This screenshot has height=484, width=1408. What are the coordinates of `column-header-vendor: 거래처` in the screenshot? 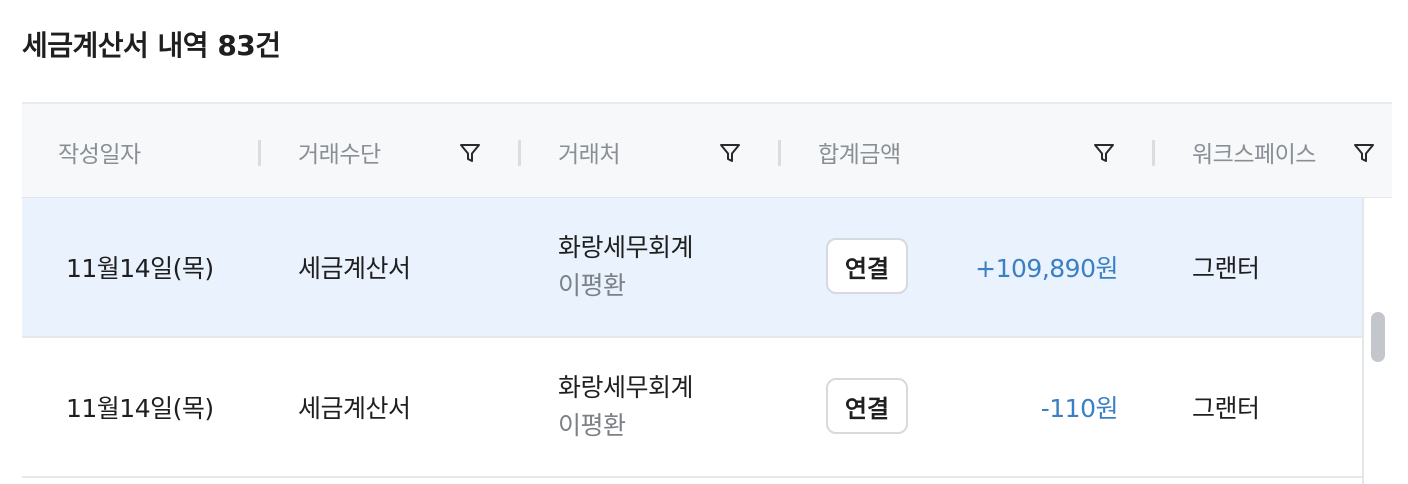 It's located at (589, 152).